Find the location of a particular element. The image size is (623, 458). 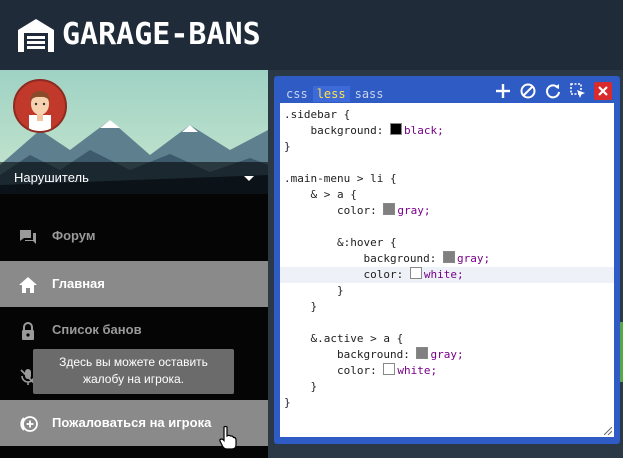

profile-banner: Нарушитель is located at coordinates (134, 132).